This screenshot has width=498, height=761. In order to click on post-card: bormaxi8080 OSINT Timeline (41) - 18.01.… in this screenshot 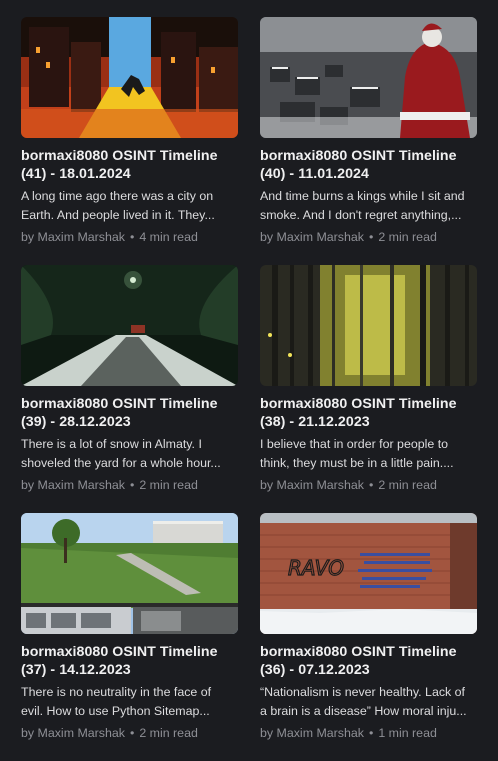, I will do `click(129, 141)`.